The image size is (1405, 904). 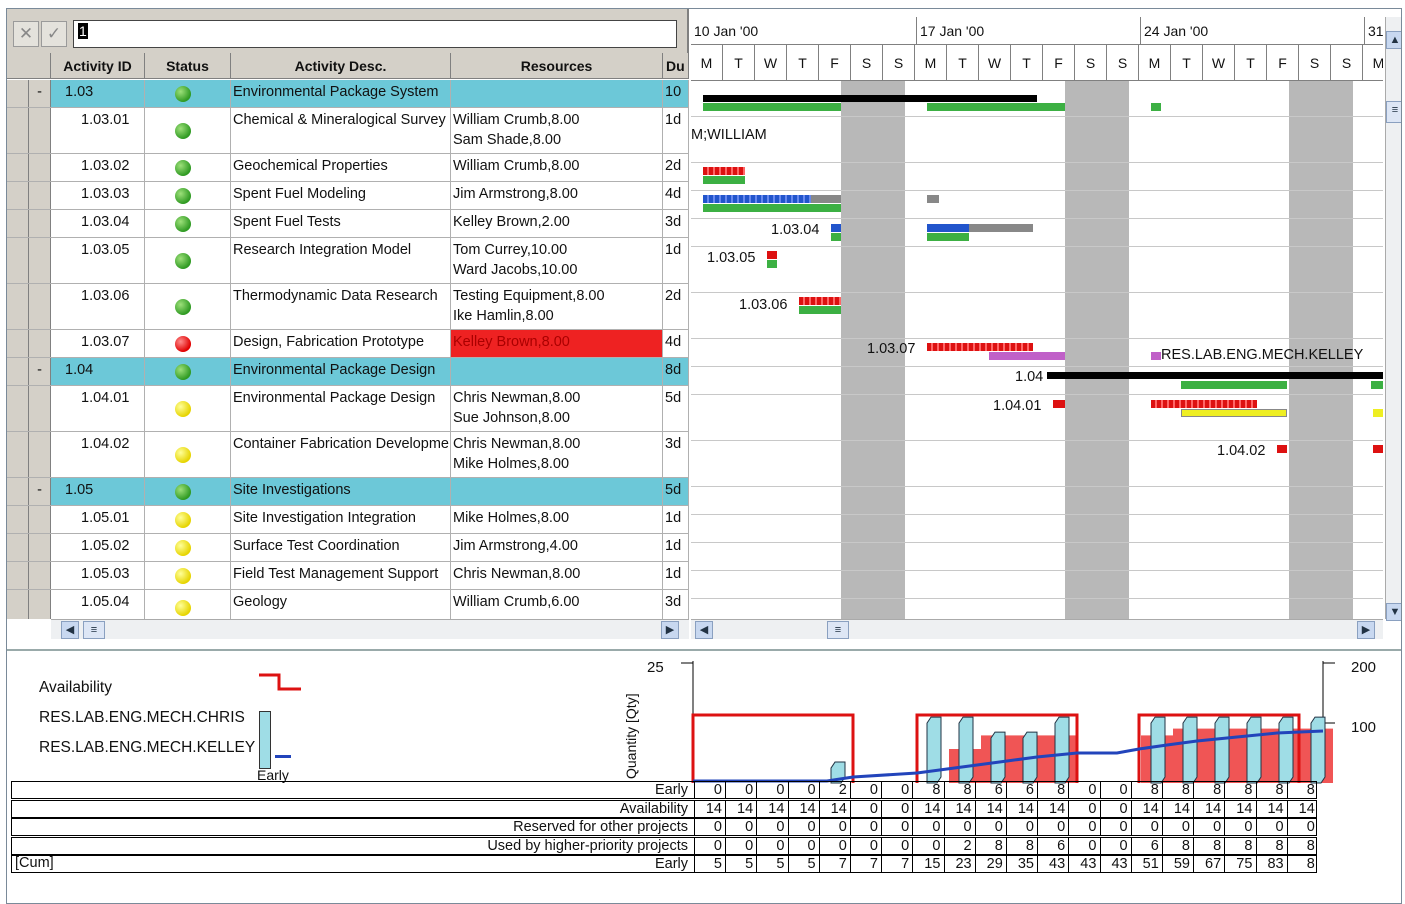 I want to click on activity-id-cell: 1.05.02, so click(x=98, y=547).